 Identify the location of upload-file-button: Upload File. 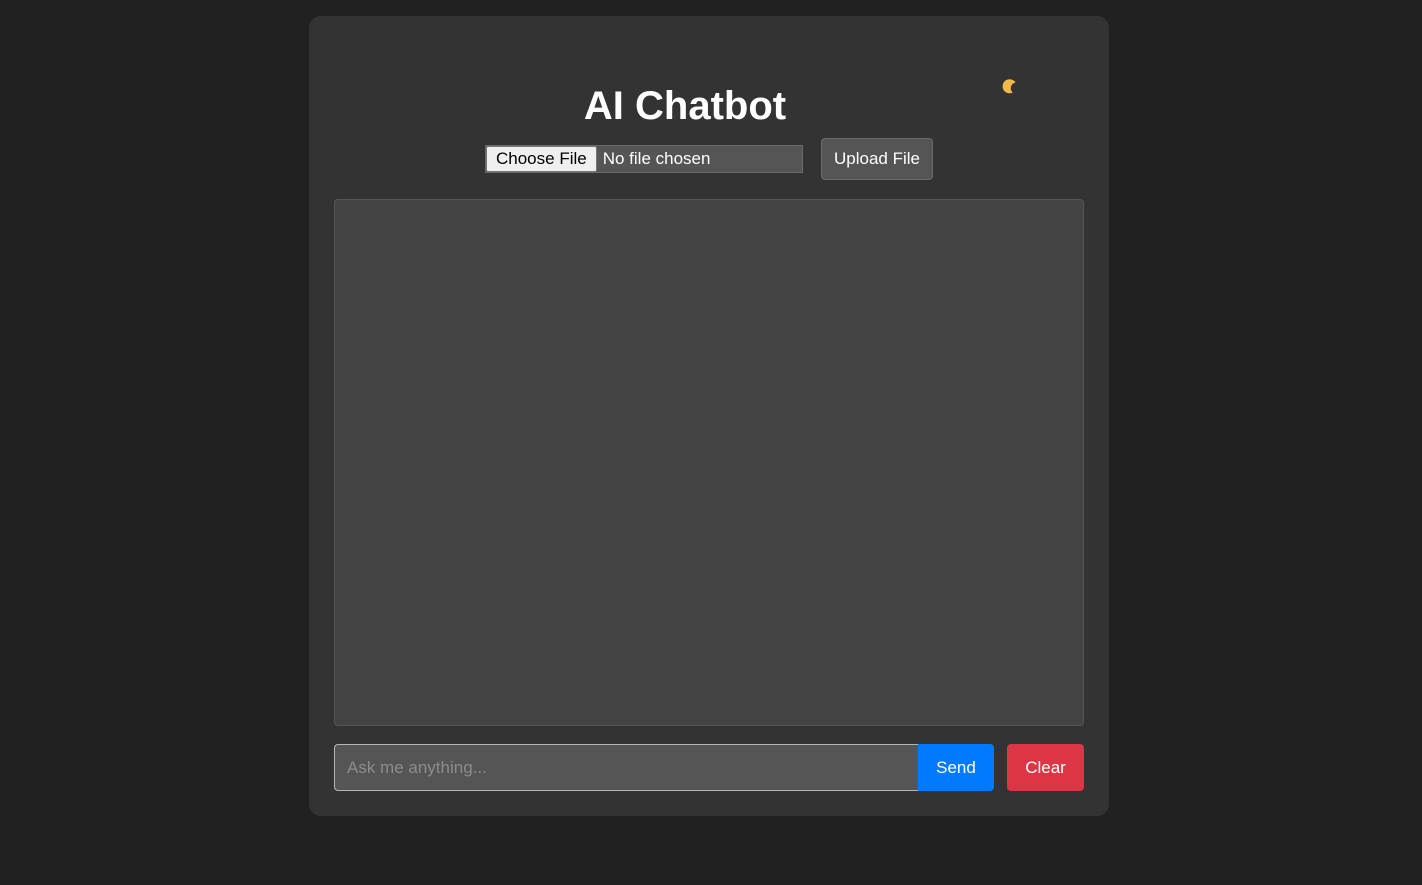
(877, 159).